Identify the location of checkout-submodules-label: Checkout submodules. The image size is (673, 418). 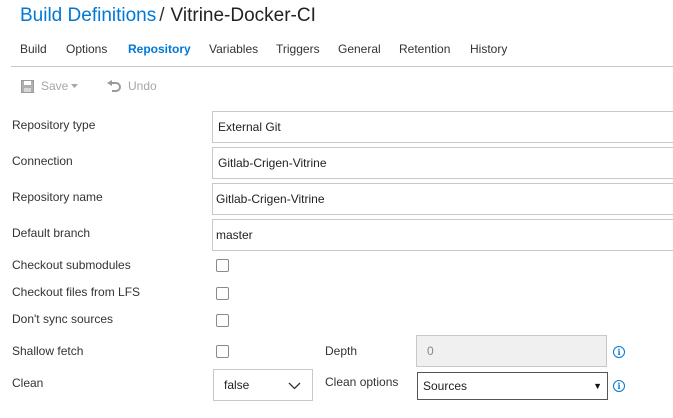
(71, 265).